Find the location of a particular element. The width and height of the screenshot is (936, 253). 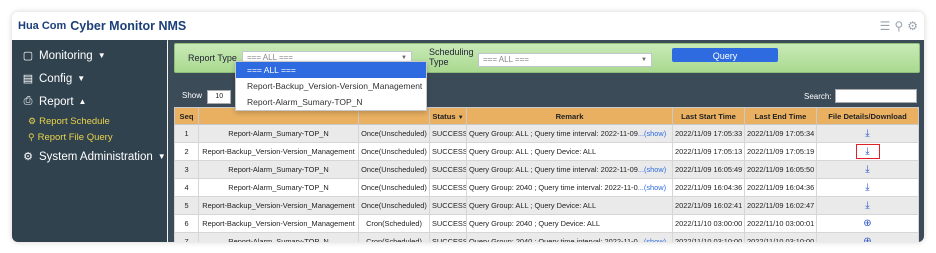

settings-icon: ⚙ is located at coordinates (912, 26).